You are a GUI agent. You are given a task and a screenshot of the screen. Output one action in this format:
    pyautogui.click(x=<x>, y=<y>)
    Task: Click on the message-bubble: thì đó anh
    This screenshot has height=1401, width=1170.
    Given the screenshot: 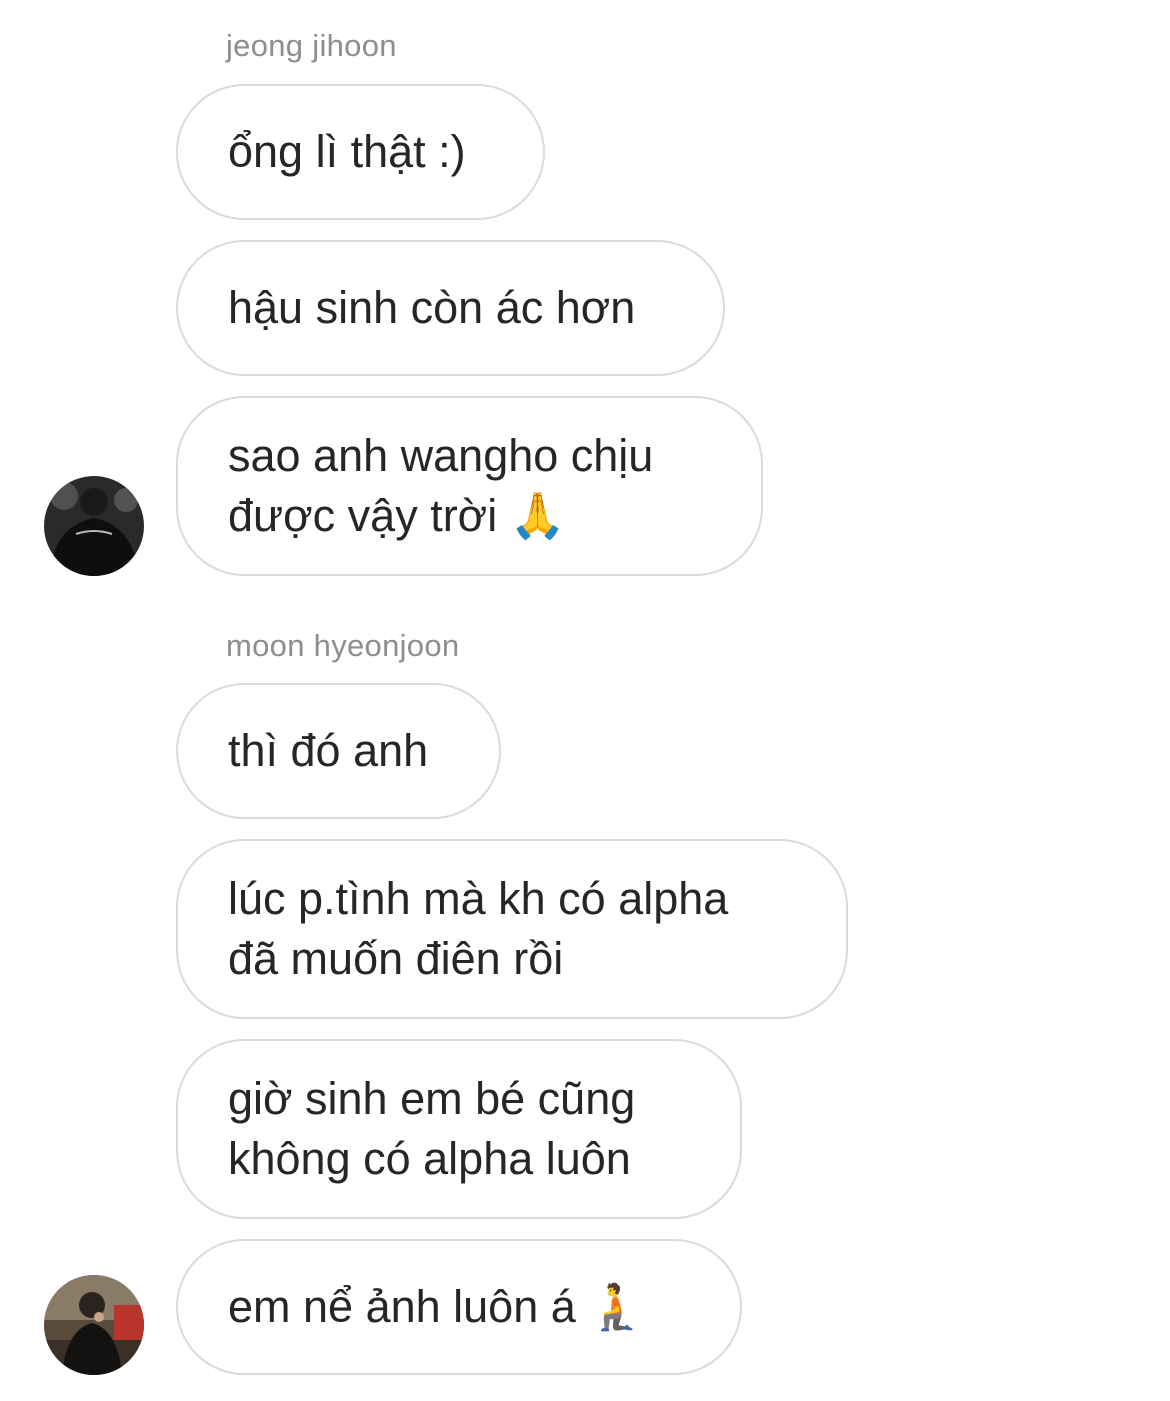 What is the action you would take?
    pyautogui.click(x=338, y=751)
    